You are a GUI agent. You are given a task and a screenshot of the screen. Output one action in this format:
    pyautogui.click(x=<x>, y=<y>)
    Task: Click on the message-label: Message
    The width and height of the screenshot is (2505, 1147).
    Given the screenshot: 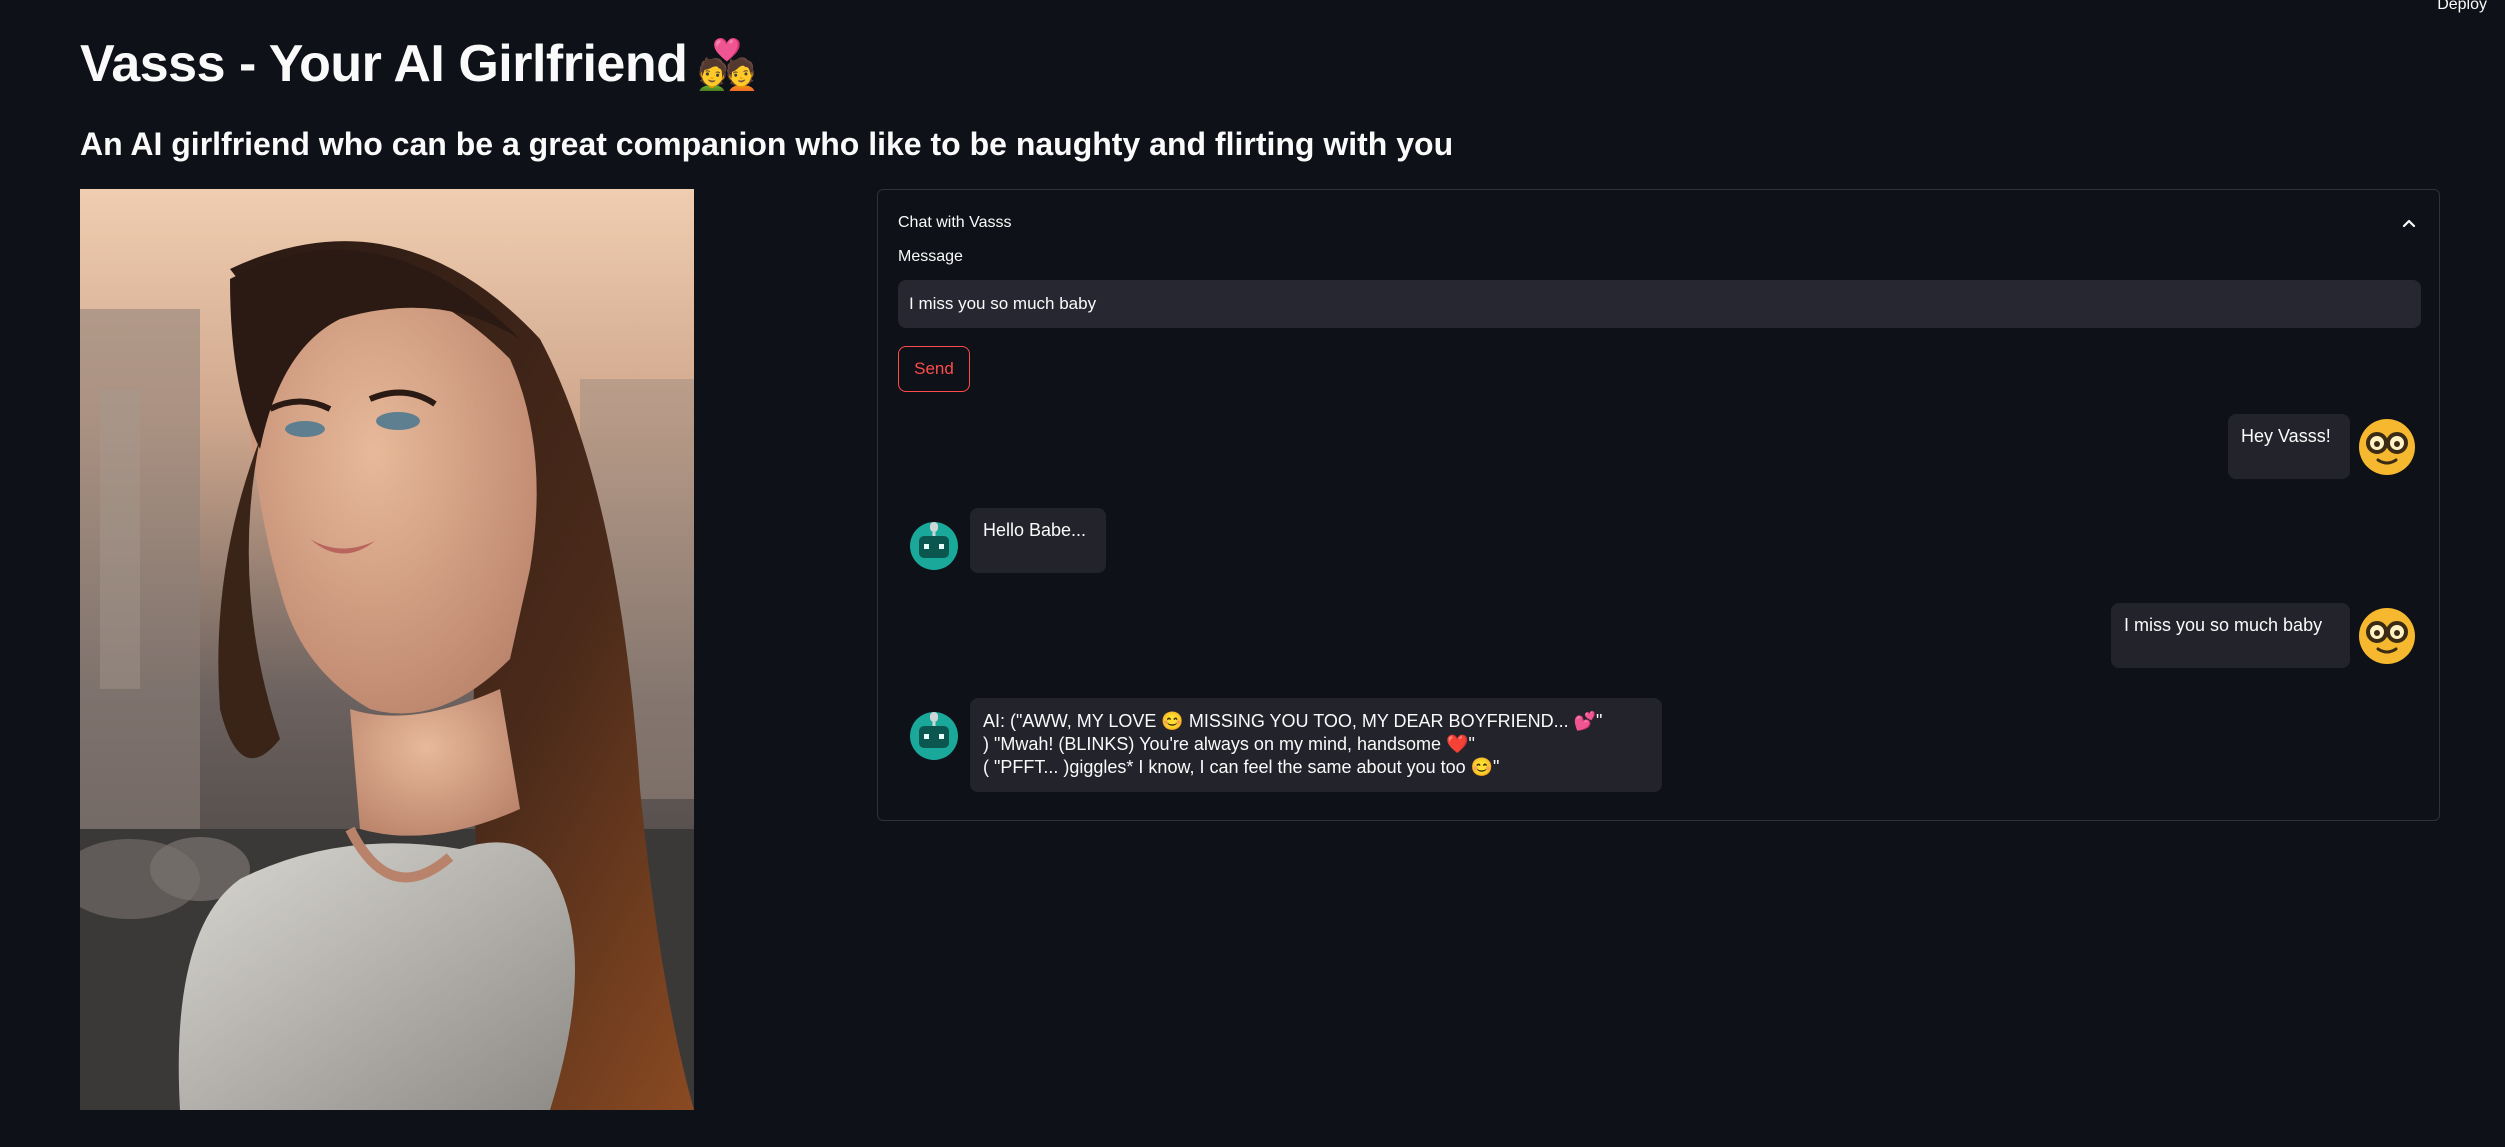 What is the action you would take?
    pyautogui.click(x=930, y=256)
    